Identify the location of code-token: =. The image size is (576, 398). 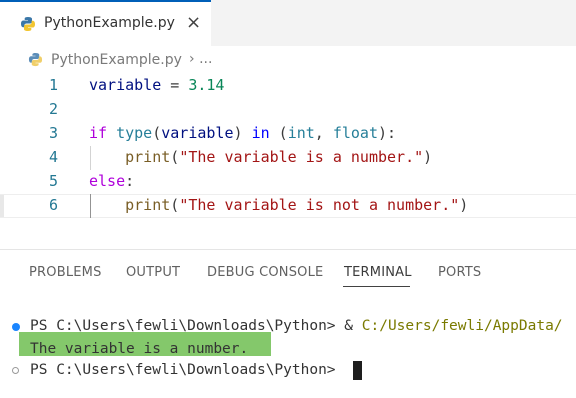
(175, 85).